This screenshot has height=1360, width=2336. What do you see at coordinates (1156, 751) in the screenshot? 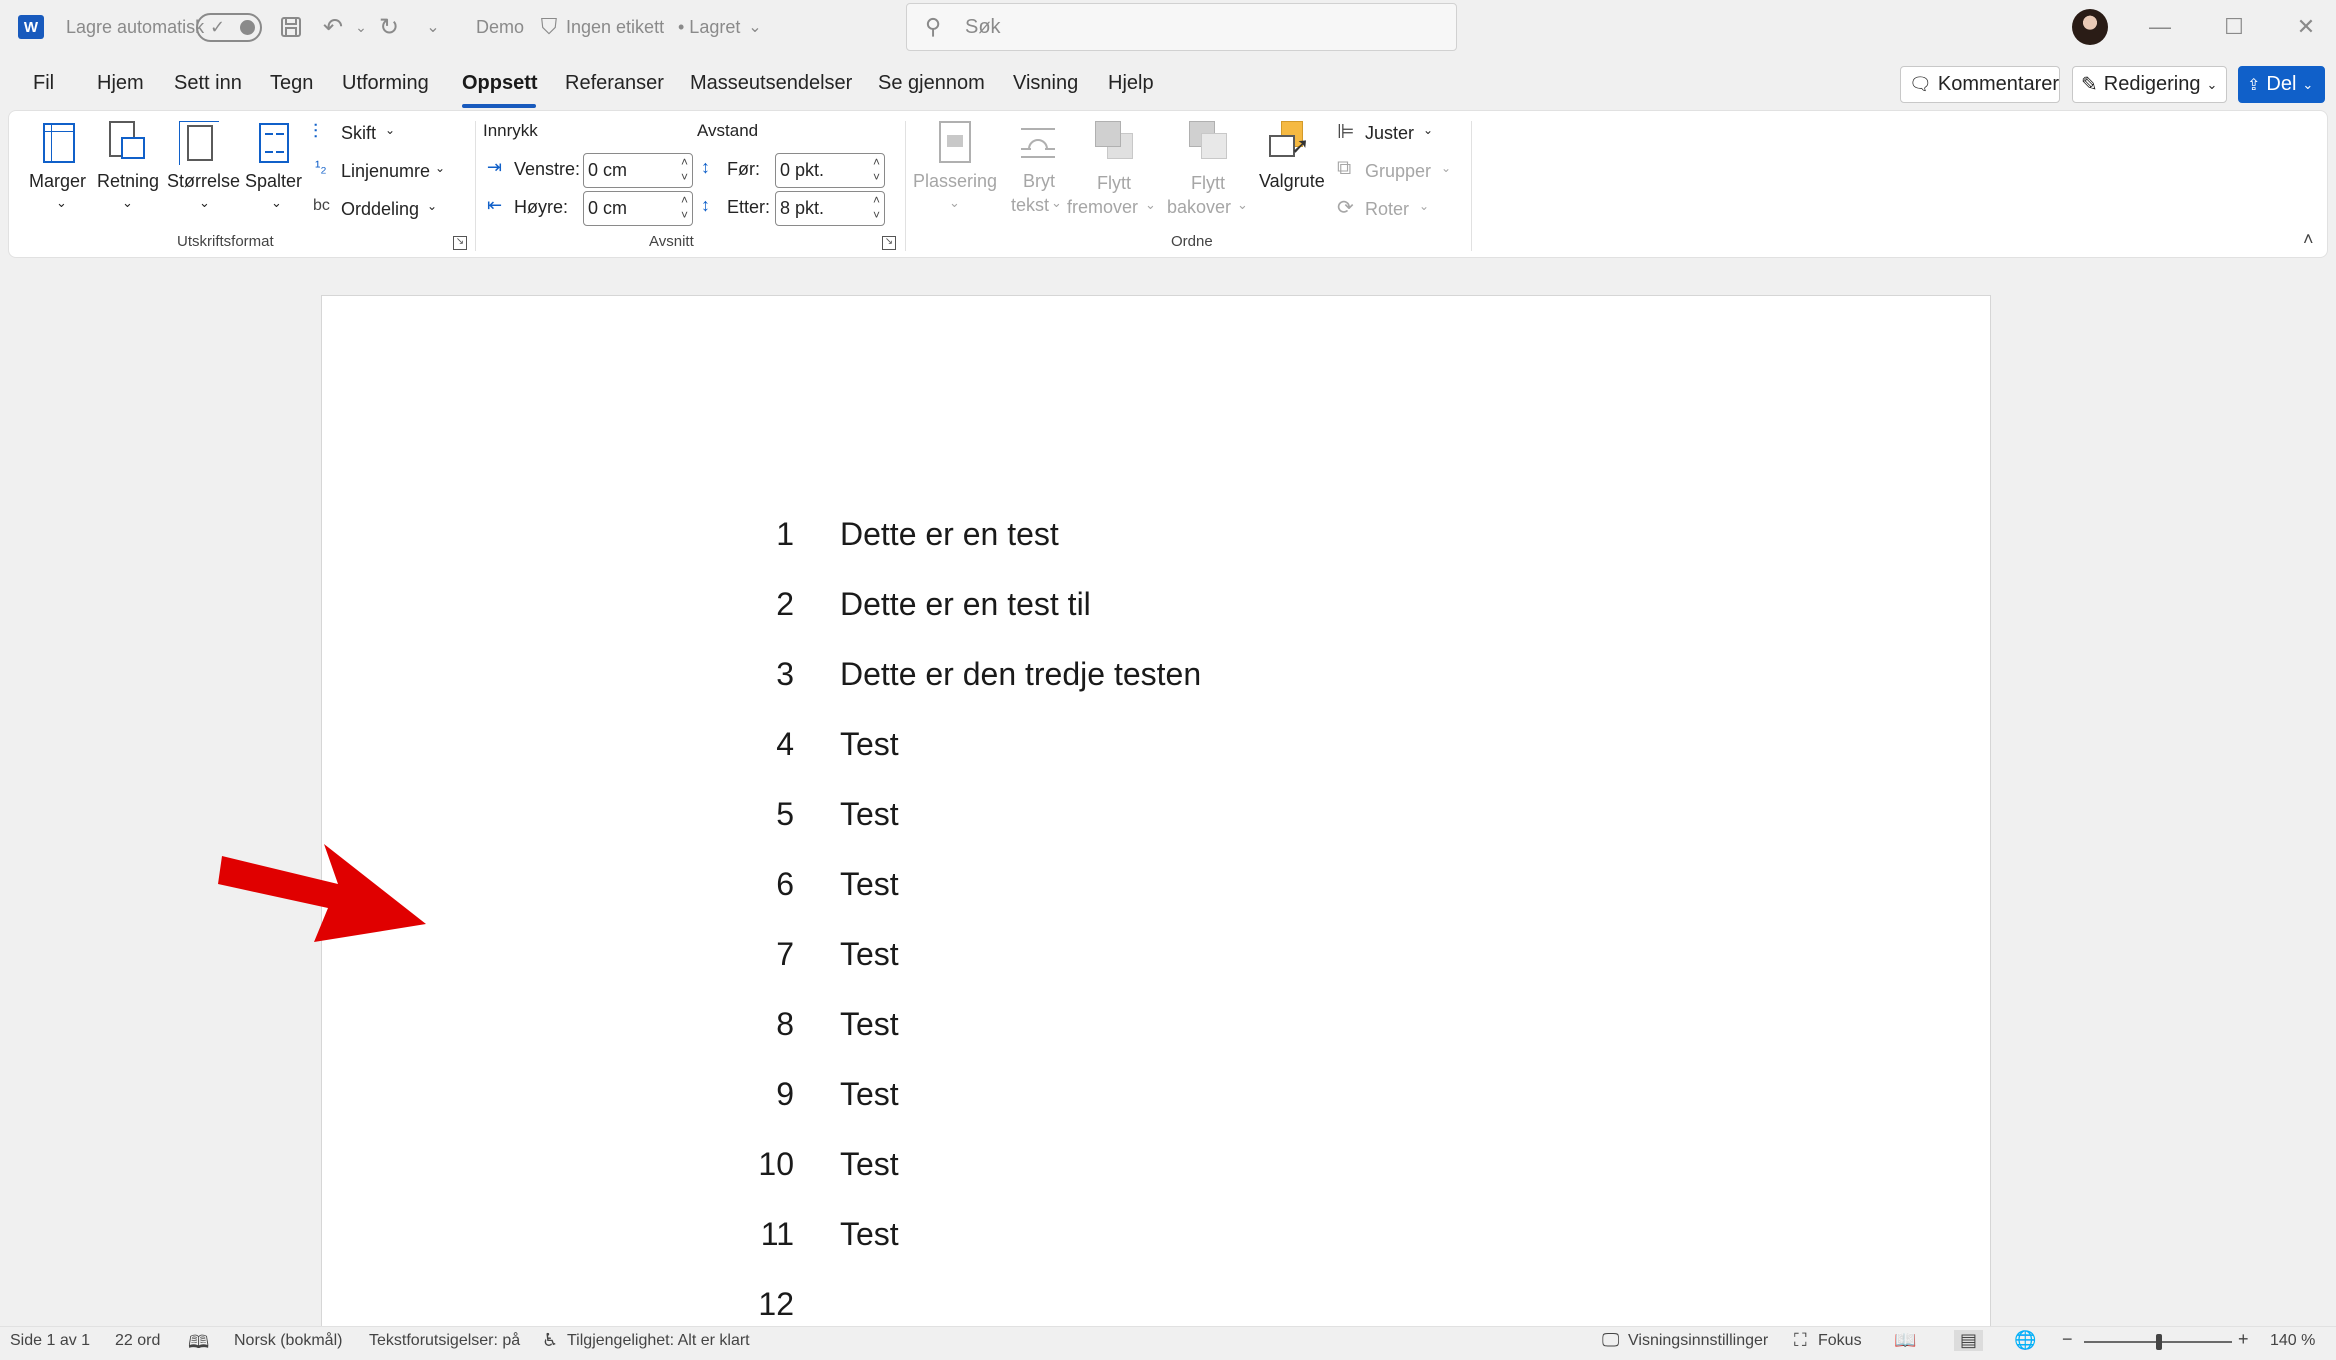
I see `document-line: 4 Test` at bounding box center [1156, 751].